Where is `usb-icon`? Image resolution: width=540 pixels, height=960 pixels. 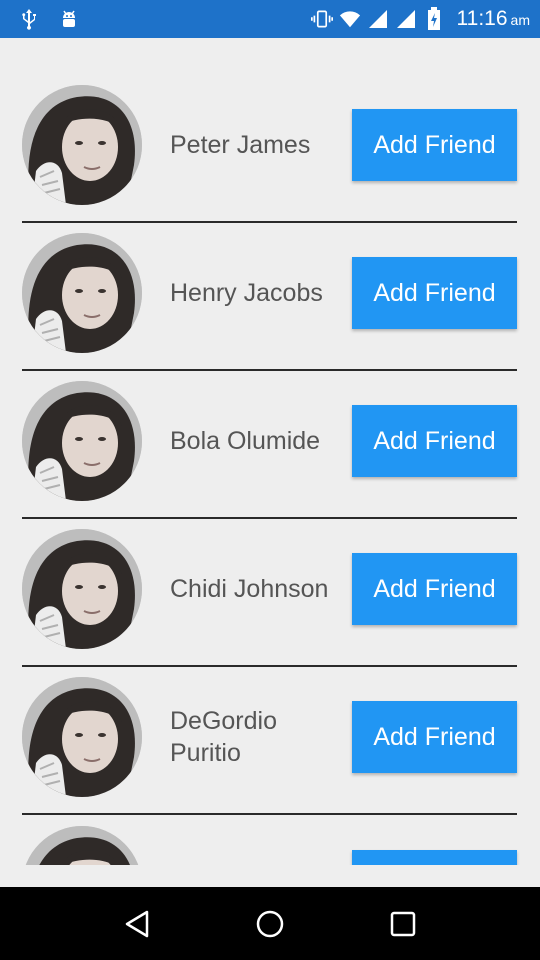
usb-icon is located at coordinates (29, 19).